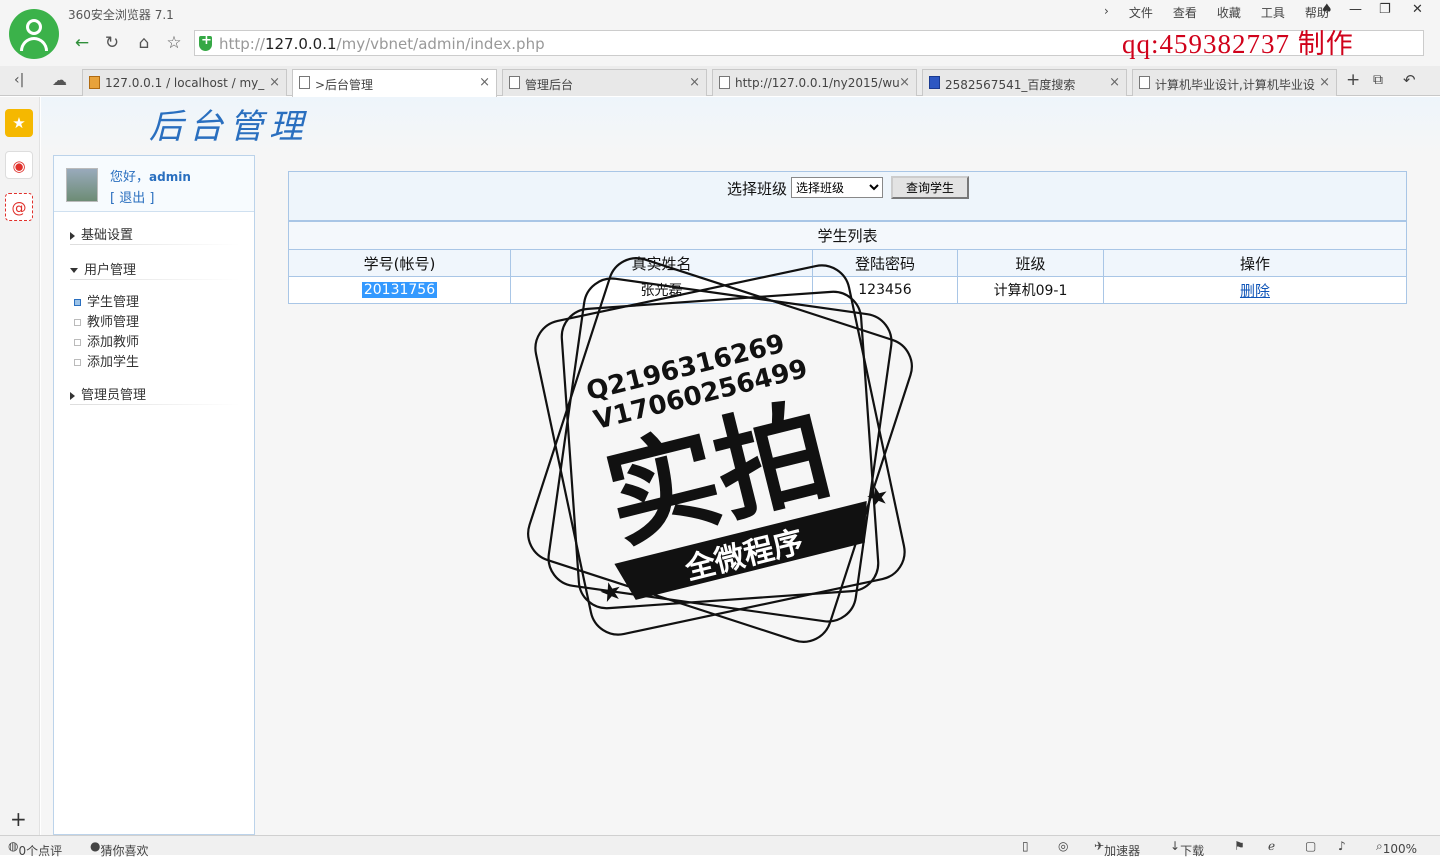 This screenshot has height=859, width=1440. What do you see at coordinates (94, 82) in the screenshot?
I see `phpmyadmin-icon` at bounding box center [94, 82].